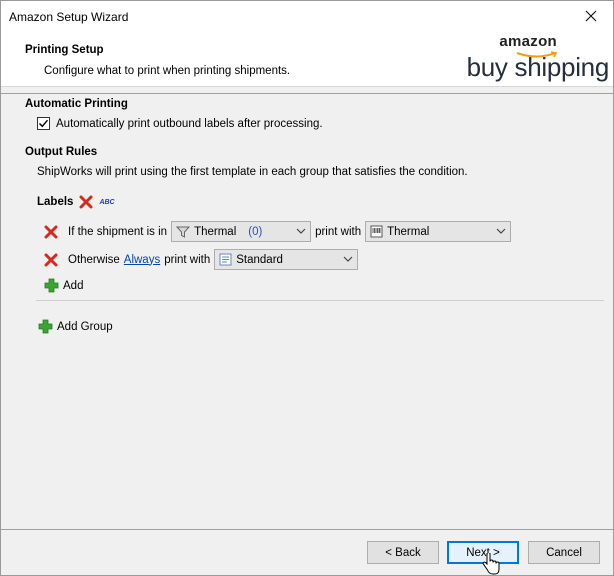  Describe the element at coordinates (438, 231) in the screenshot. I see `rule-1-template-dropdown: Thermal` at that location.